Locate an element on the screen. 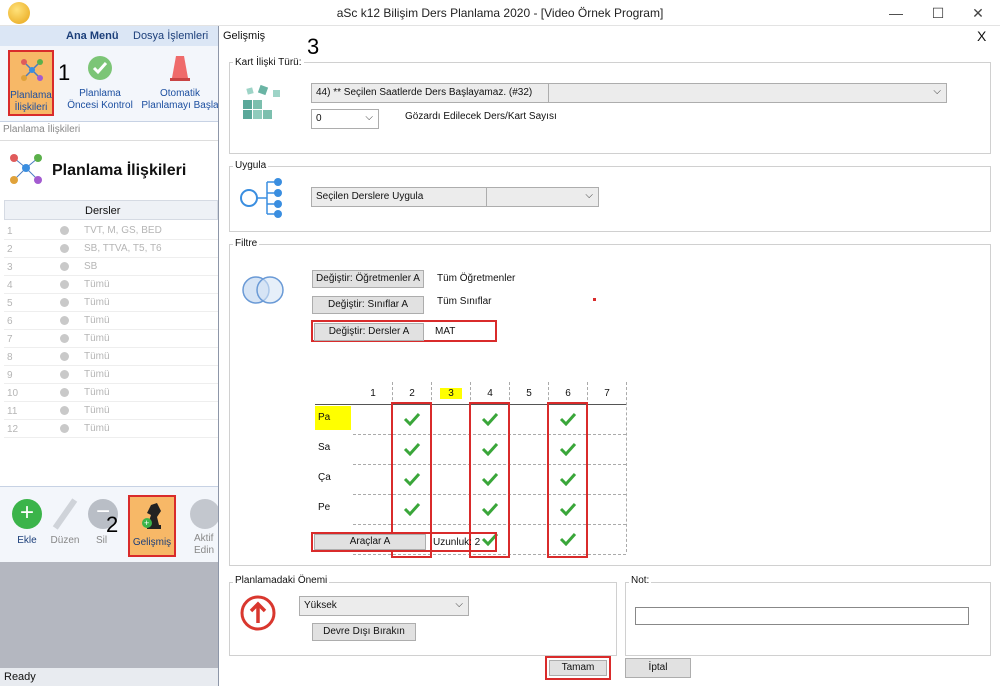 The image size is (1000, 686). table-row: 7 Tümü is located at coordinates (111, 339).